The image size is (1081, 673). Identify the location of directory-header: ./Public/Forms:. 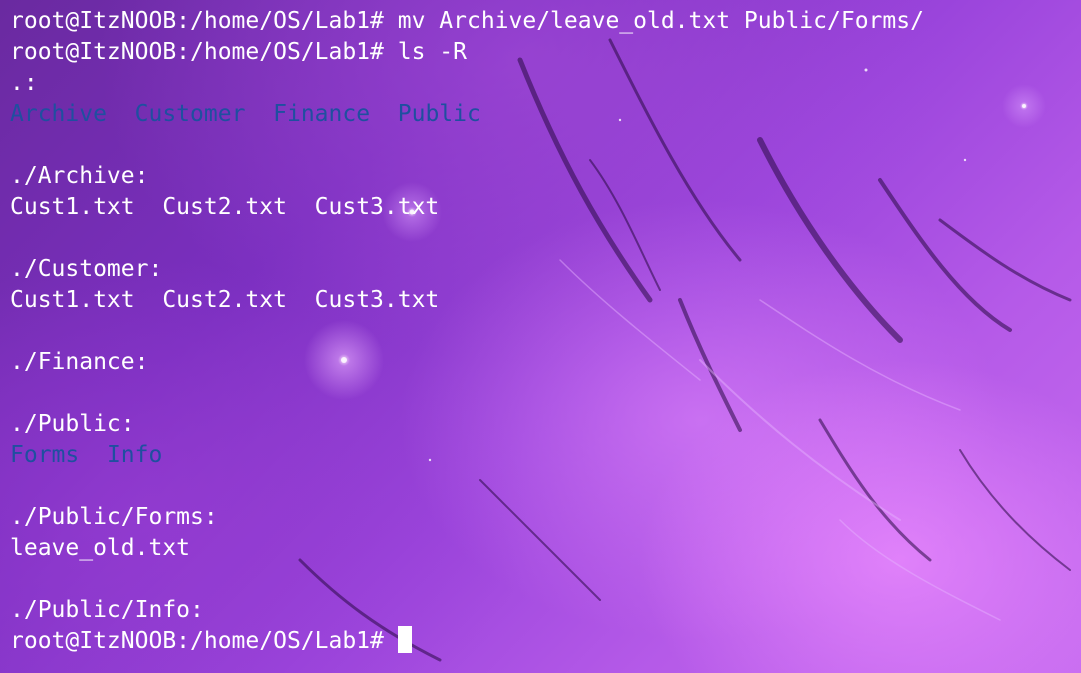
(114, 517).